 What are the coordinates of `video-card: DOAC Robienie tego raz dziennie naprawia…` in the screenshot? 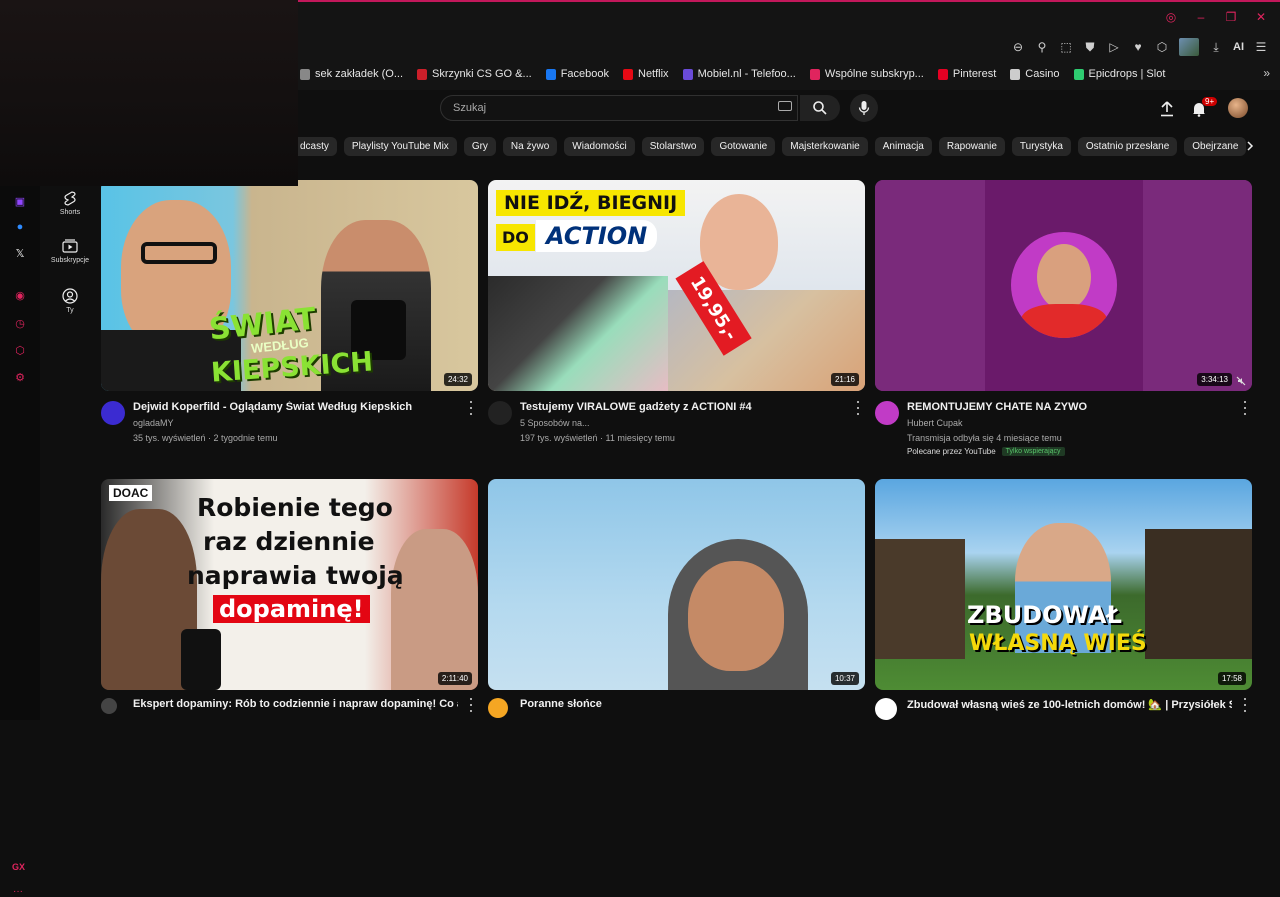 It's located at (289, 614).